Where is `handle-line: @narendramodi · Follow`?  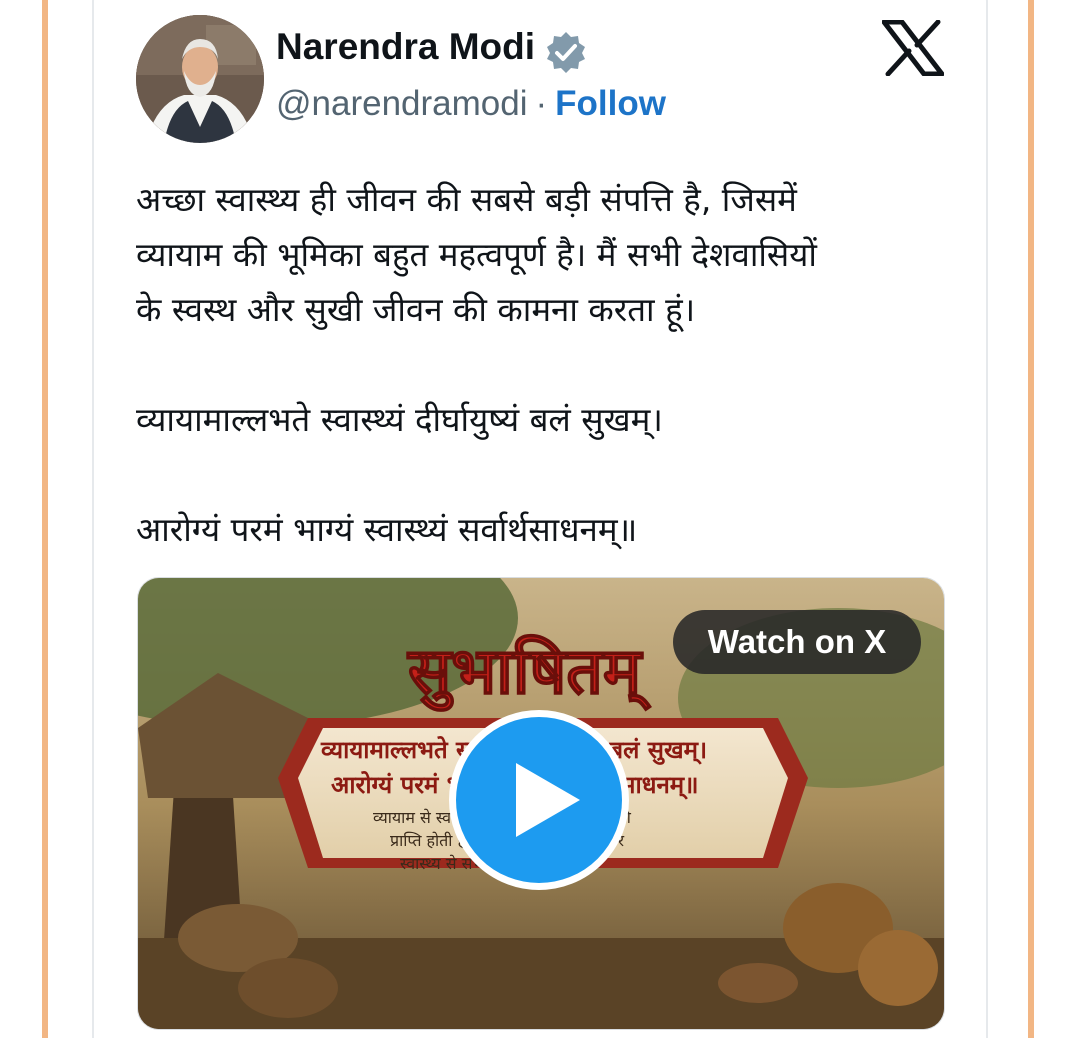
handle-line: @narendramodi · Follow is located at coordinates (471, 104).